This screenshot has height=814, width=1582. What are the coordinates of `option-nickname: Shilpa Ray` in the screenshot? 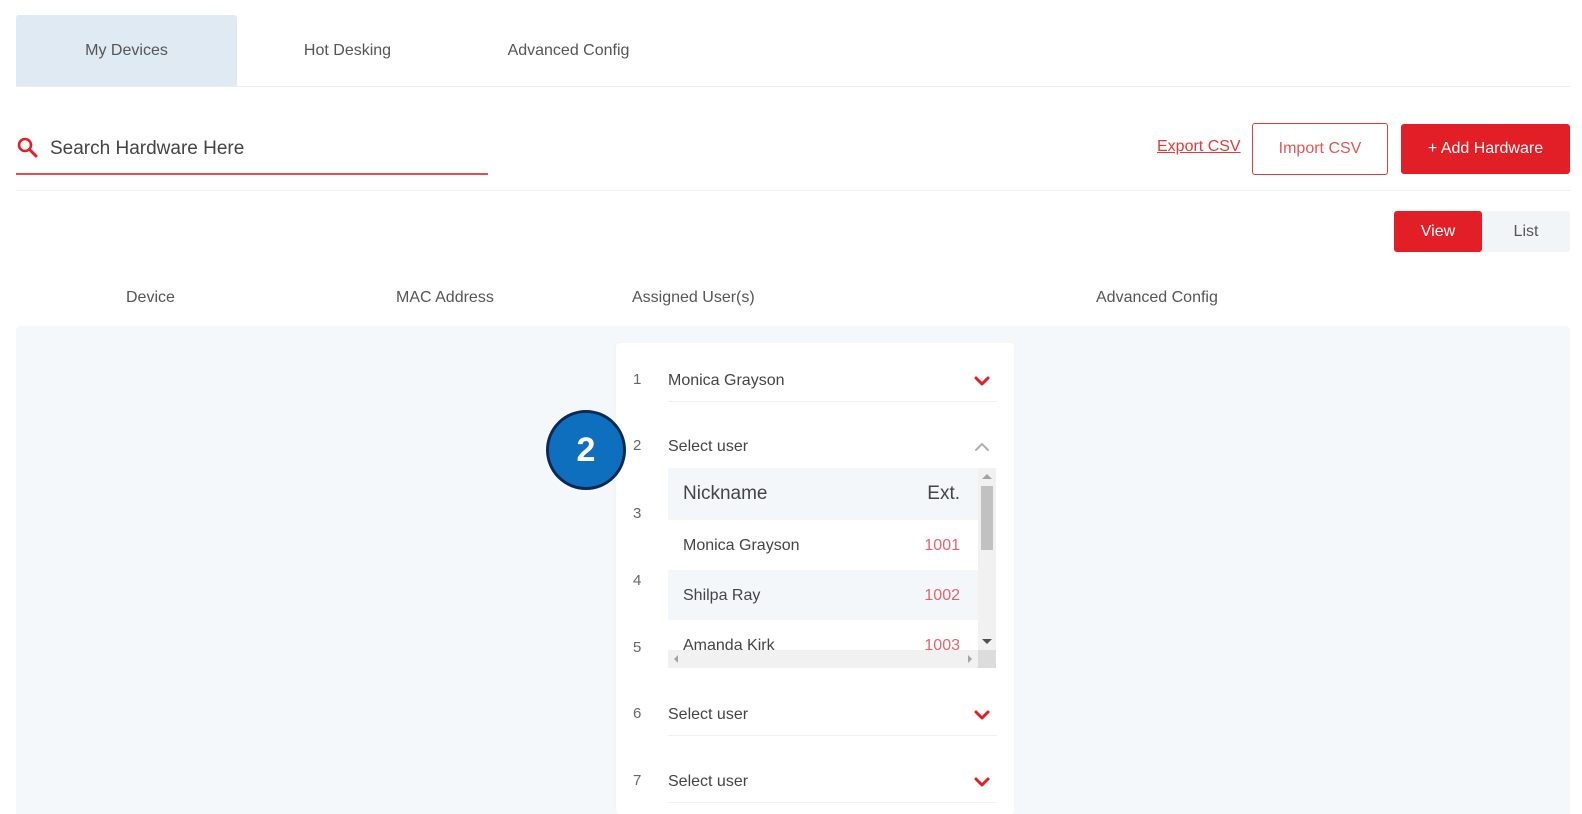 It's located at (722, 595).